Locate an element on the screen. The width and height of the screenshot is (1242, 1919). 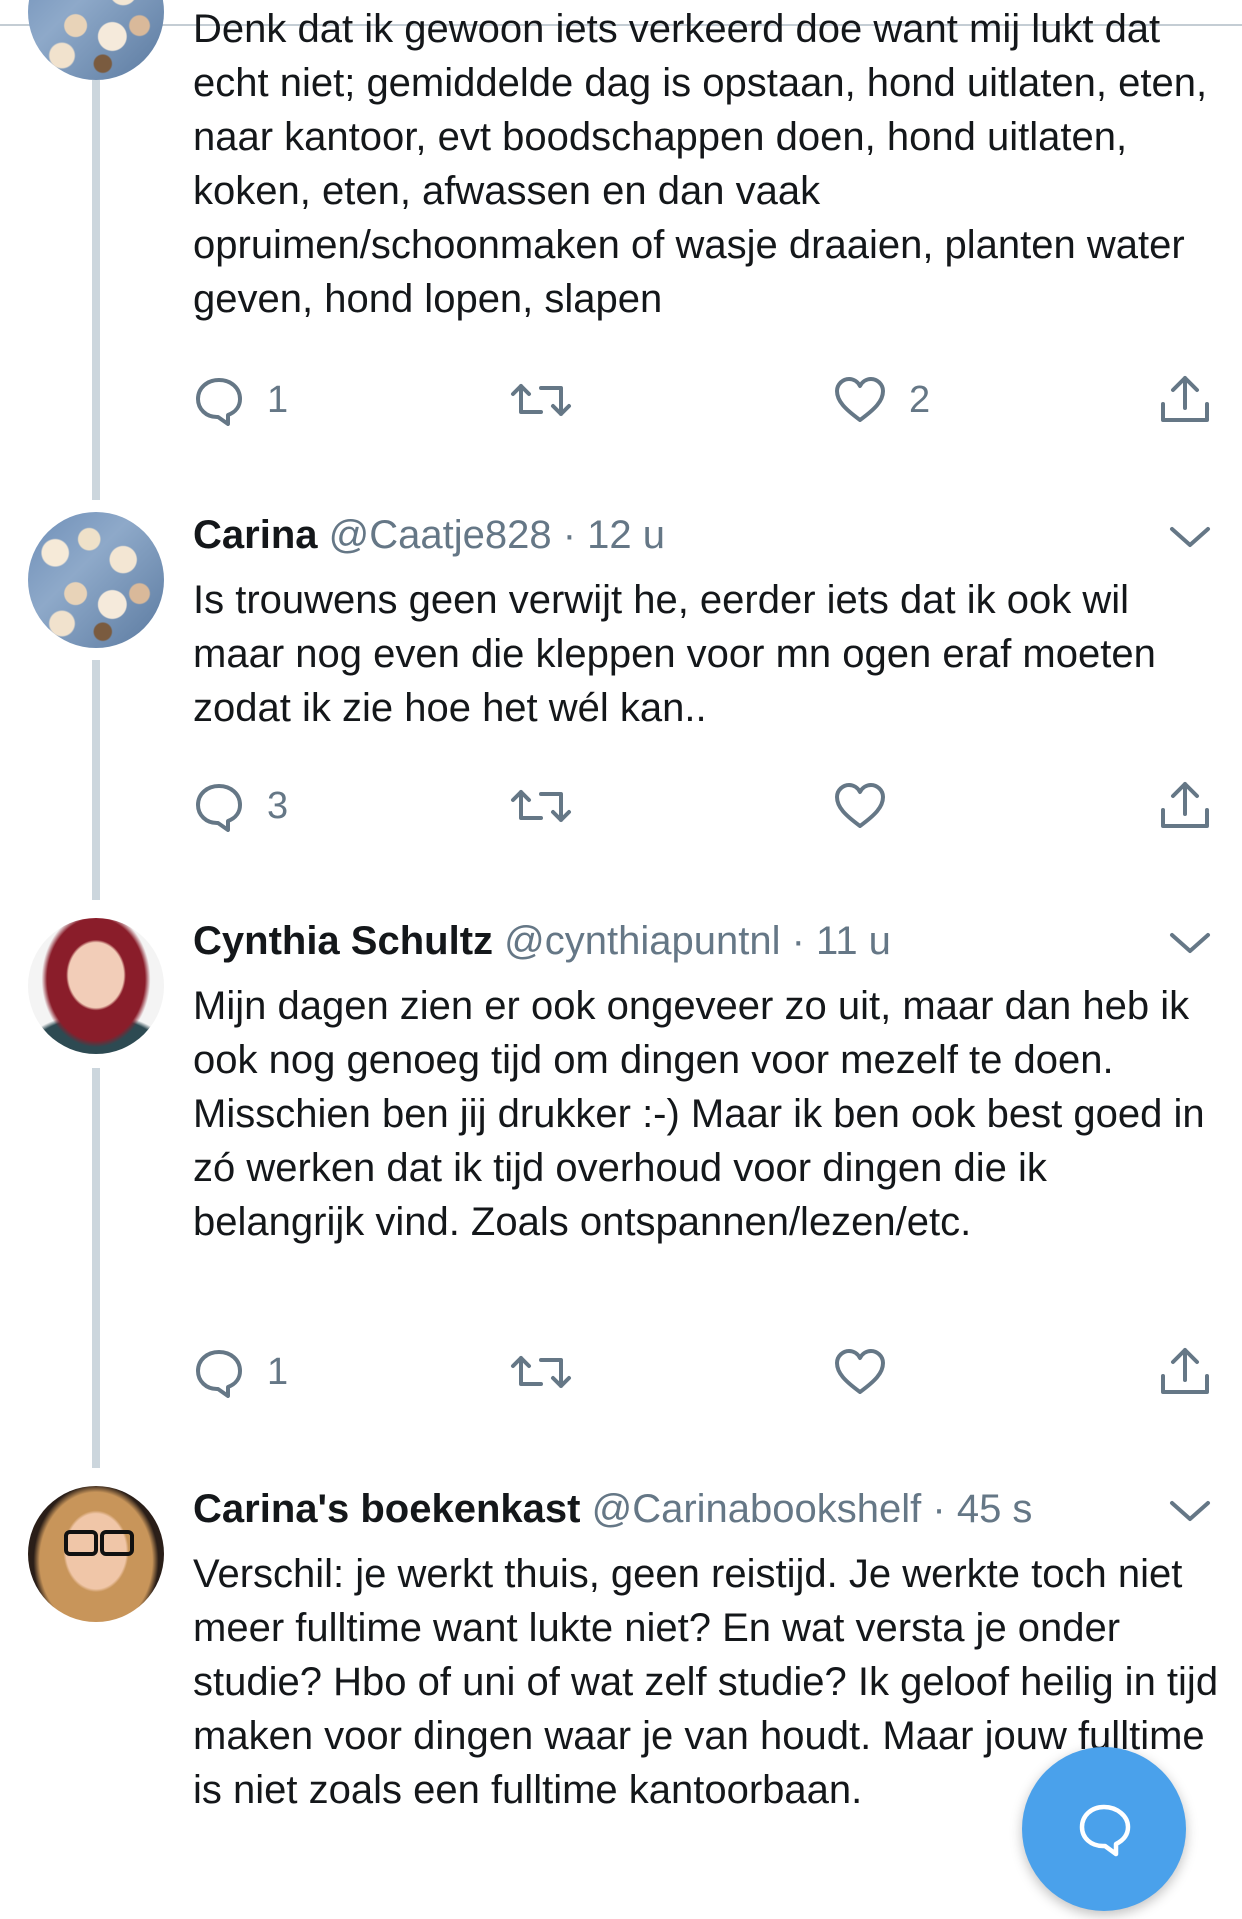
user-handle: @Caatje828 is located at coordinates (440, 535).